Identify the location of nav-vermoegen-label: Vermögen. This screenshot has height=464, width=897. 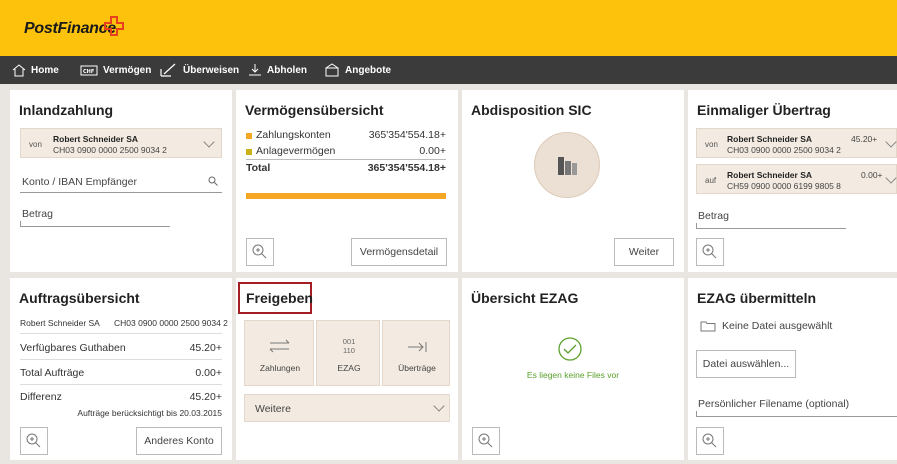
(127, 70).